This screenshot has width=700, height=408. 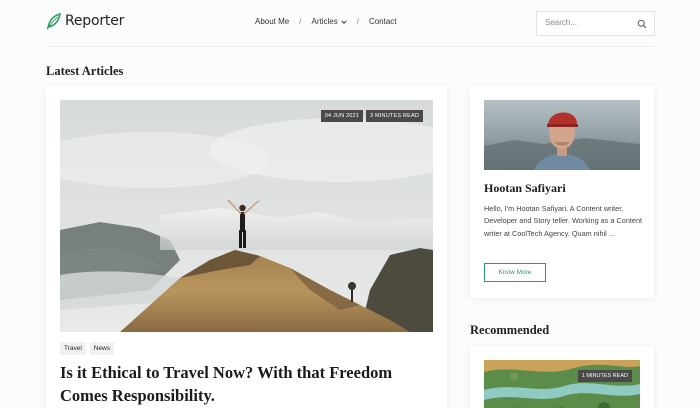 What do you see at coordinates (510, 330) in the screenshot?
I see `recommended-heading: Recommended` at bounding box center [510, 330].